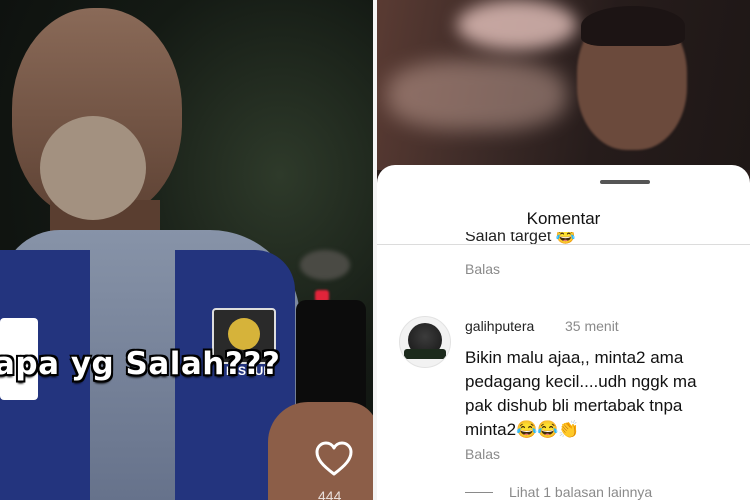 The height and width of the screenshot is (500, 750). I want to click on background-car, so click(325, 265).